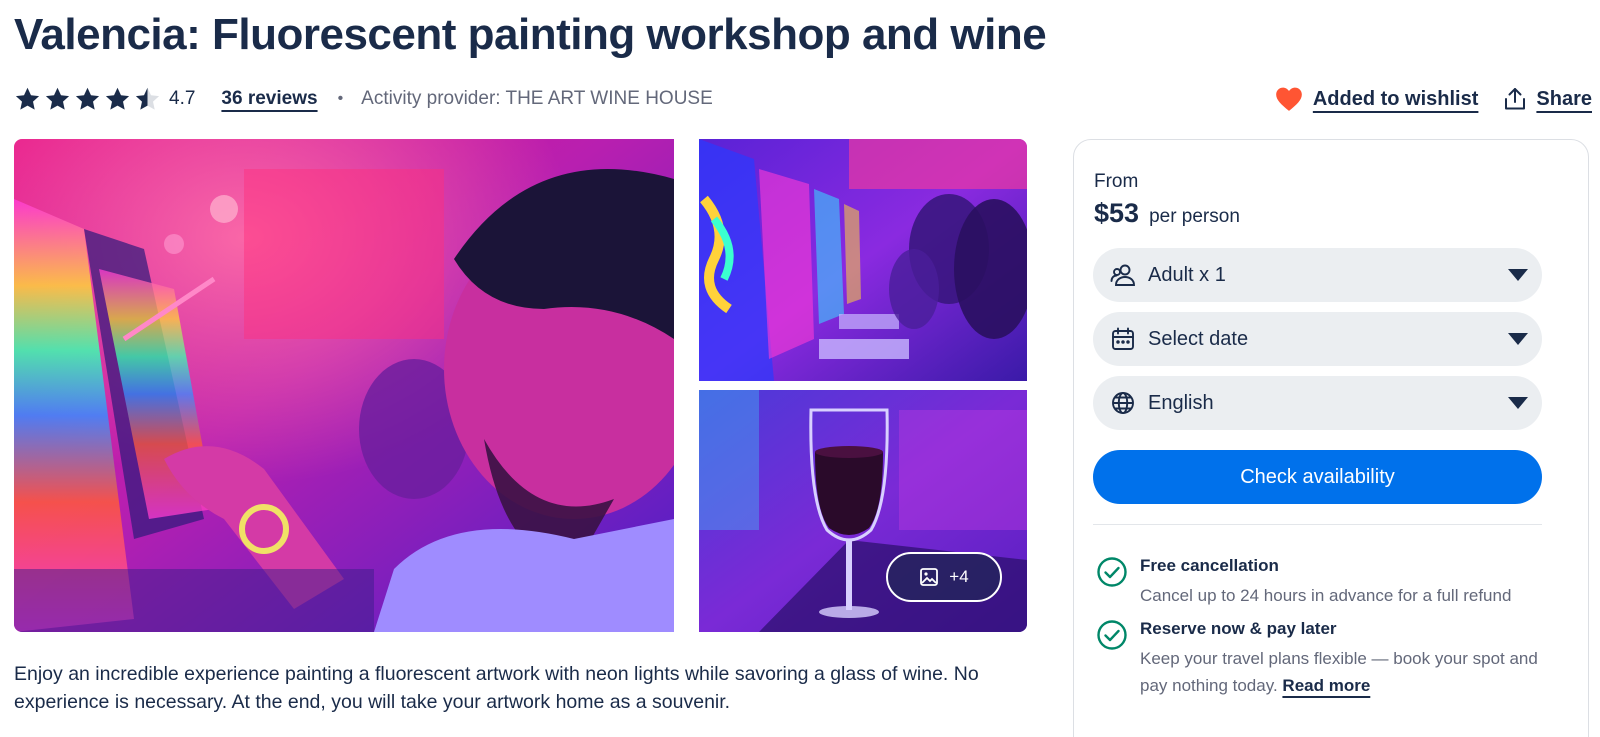 The image size is (1600, 737). What do you see at coordinates (1395, 98) in the screenshot?
I see `wishlist-label: Added to wishlist` at bounding box center [1395, 98].